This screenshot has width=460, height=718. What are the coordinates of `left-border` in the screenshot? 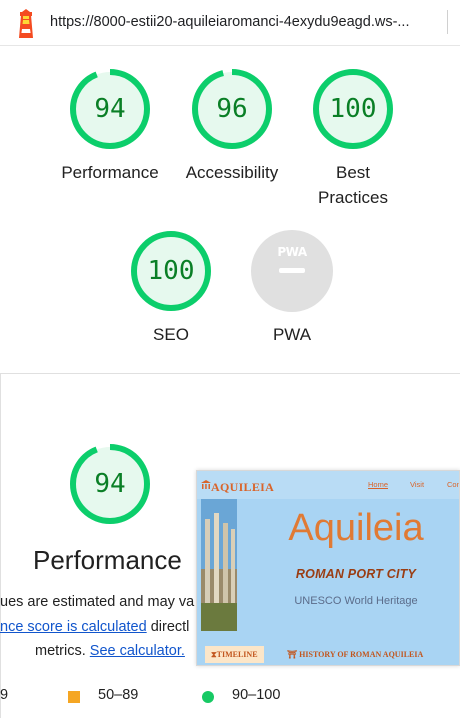 It's located at (0, 546).